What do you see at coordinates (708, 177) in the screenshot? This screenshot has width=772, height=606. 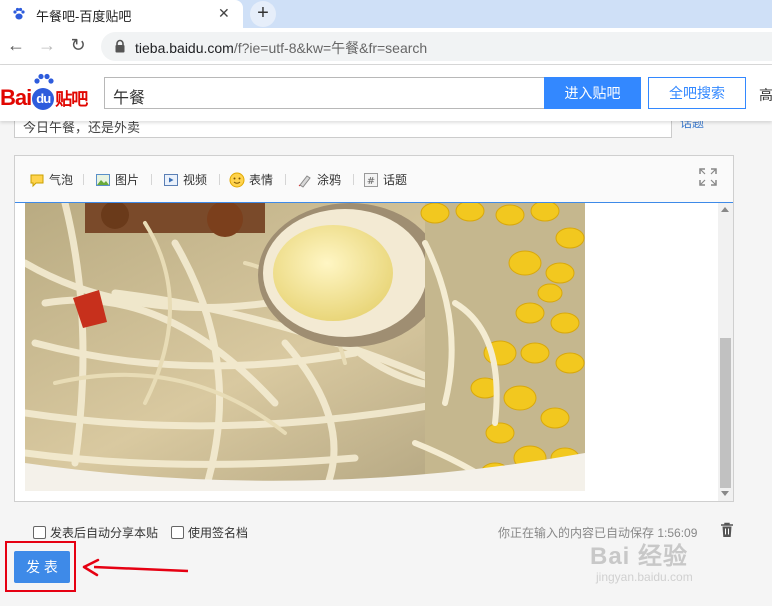 I see `fullscreen-icon` at bounding box center [708, 177].